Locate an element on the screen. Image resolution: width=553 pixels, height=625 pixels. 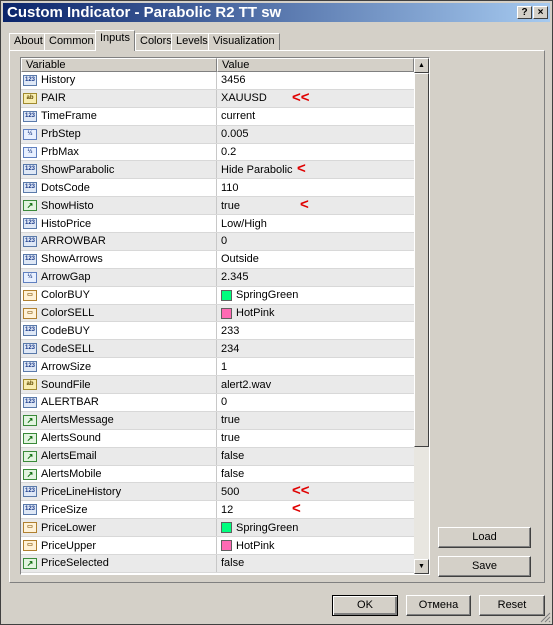
value-cell: alert2.wav is located at coordinates (315, 384).